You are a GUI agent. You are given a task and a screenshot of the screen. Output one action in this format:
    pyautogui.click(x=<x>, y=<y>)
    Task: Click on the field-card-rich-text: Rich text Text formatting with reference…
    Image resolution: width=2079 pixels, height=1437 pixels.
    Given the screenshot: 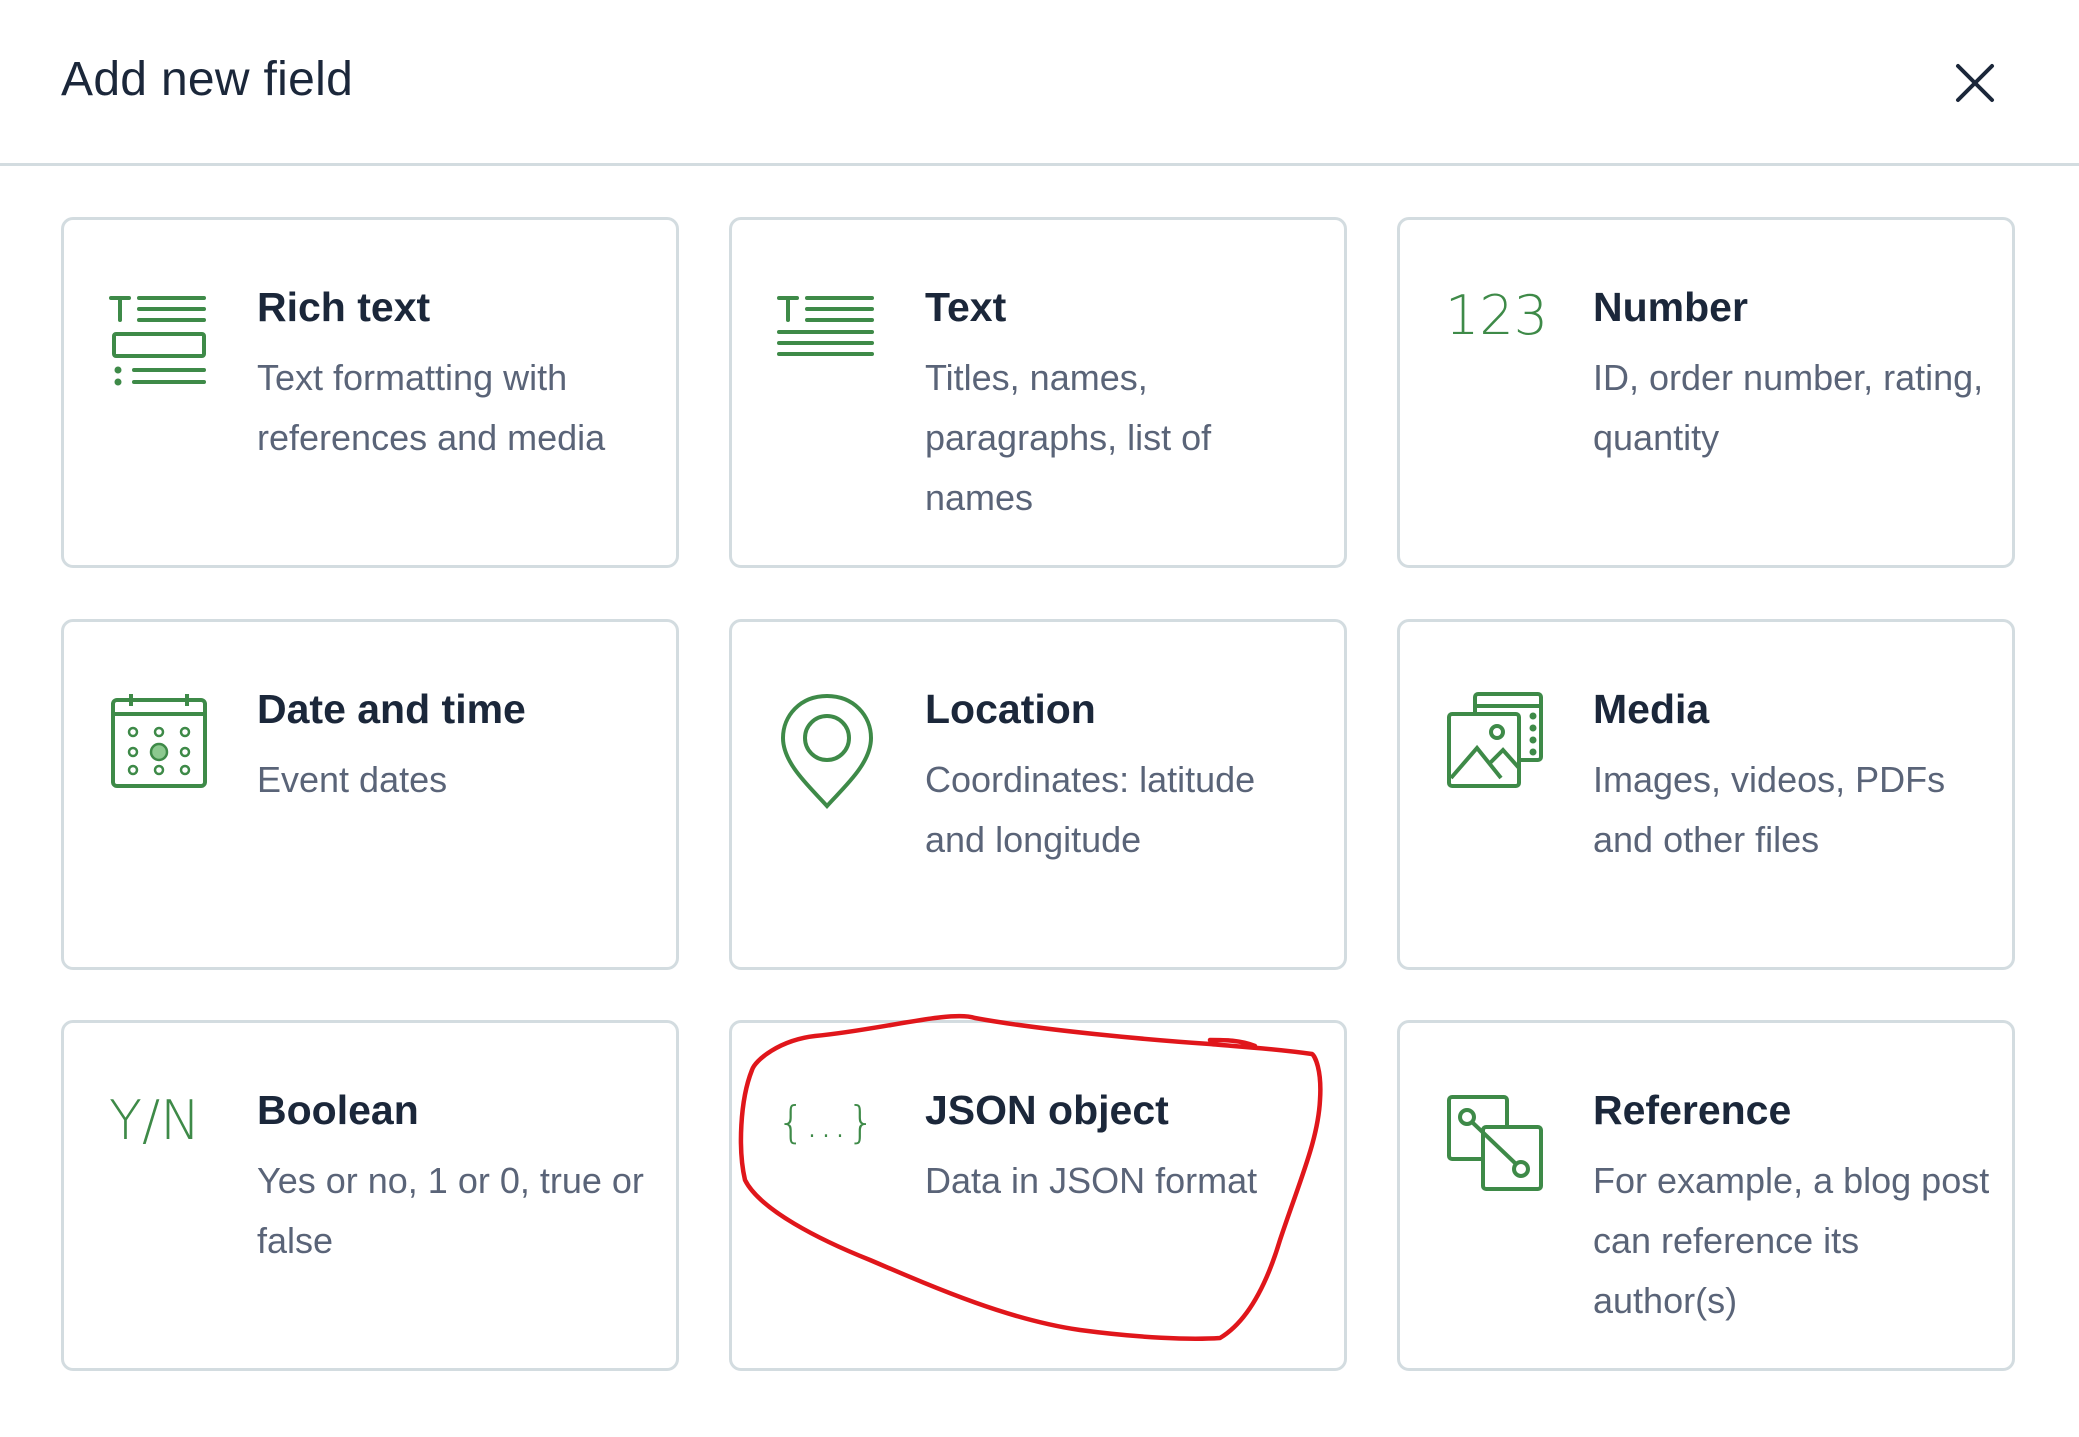 What is the action you would take?
    pyautogui.click(x=370, y=392)
    